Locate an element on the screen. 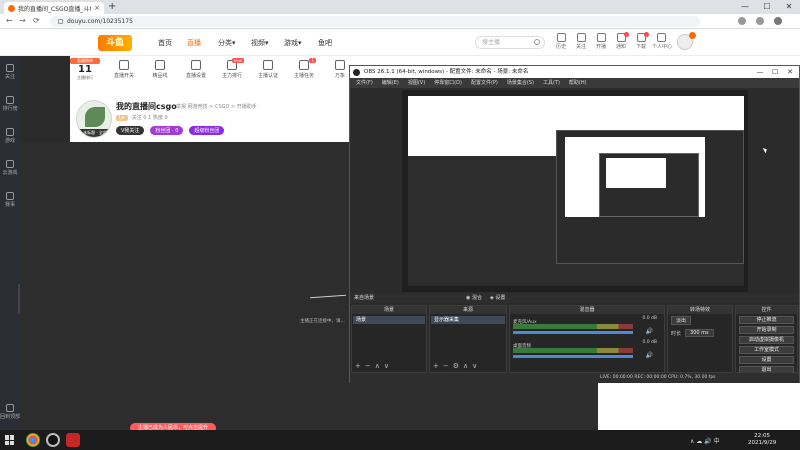 The image size is (800, 450). obs-close-button: ✕ is located at coordinates (790, 72).